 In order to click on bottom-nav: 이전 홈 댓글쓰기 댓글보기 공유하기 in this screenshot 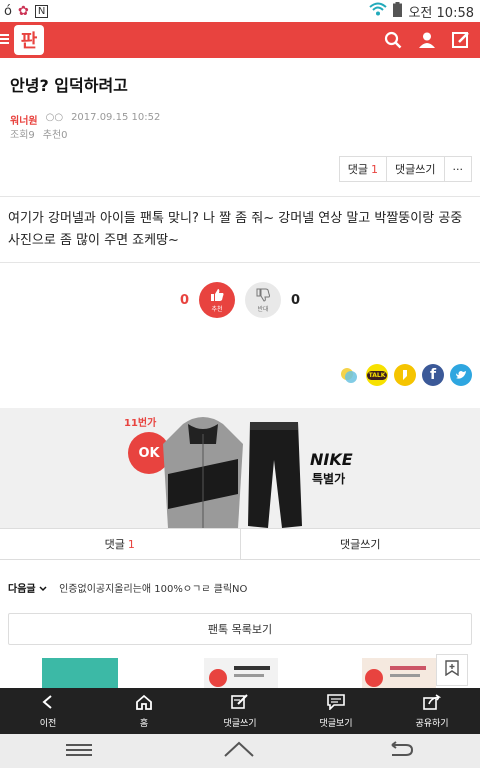, I will do `click(240, 711)`.